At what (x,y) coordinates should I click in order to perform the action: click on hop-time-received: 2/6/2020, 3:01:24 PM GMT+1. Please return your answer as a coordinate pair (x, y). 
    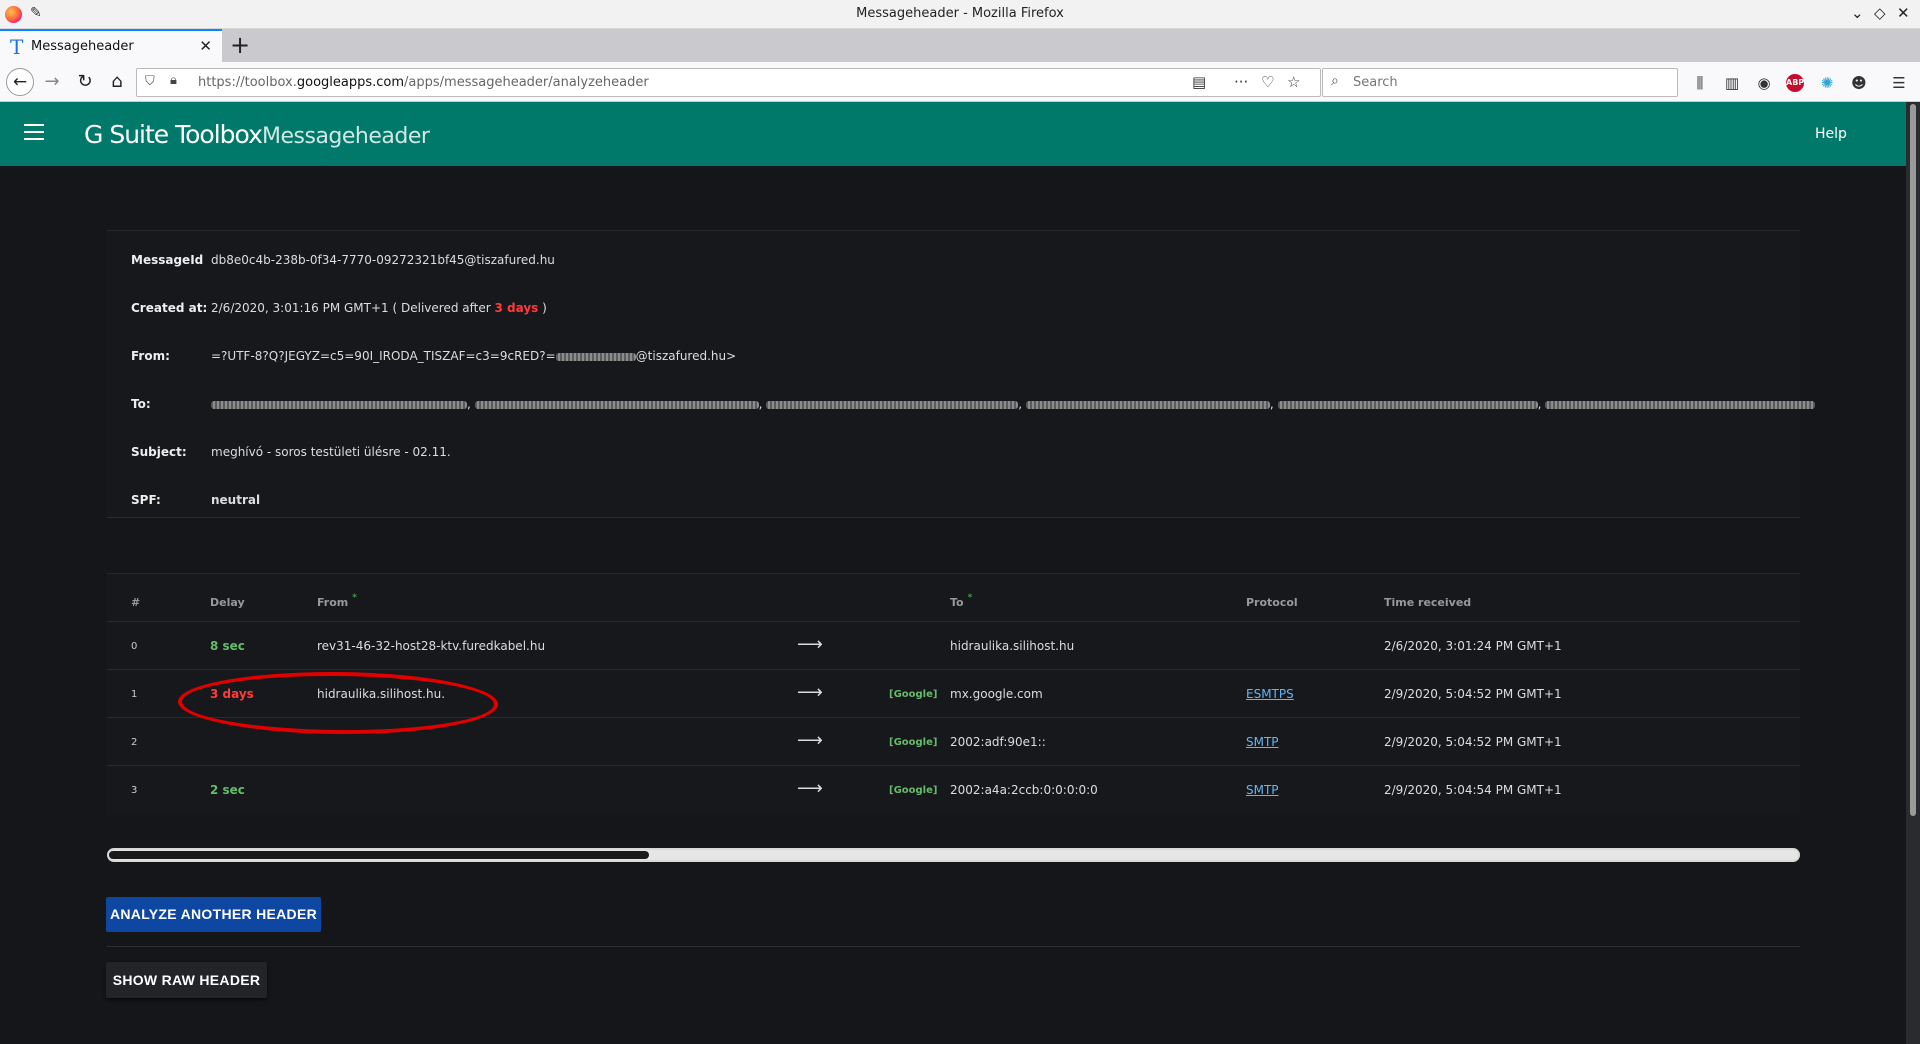
    Looking at the image, I should click on (1473, 646).